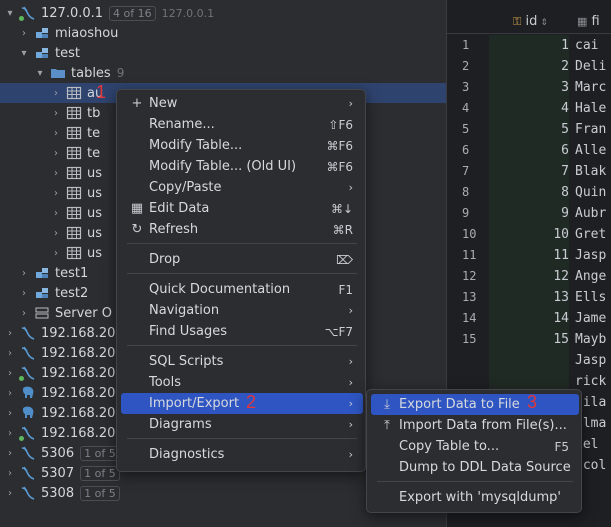 This screenshot has height=527, width=611. I want to click on cell-name: Quin, so click(593, 192).